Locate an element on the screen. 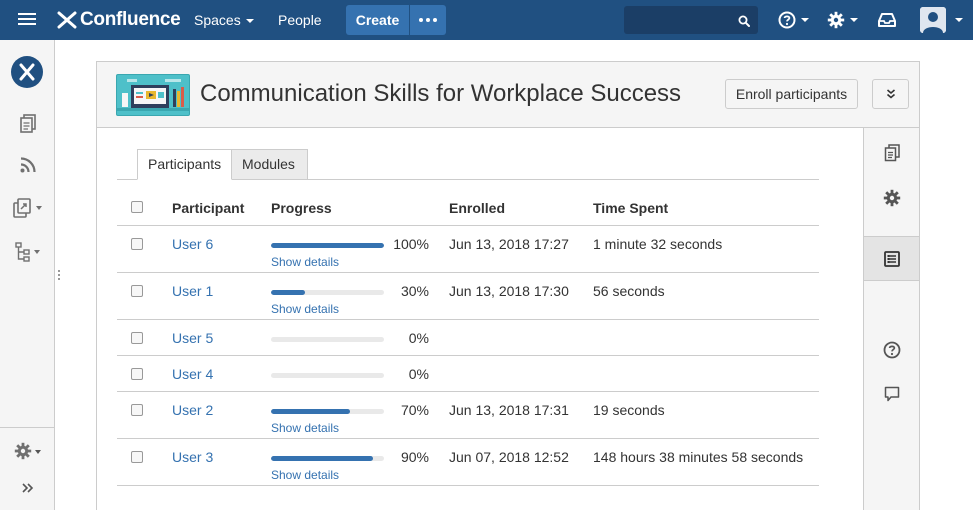 The width and height of the screenshot is (973, 510). expand-header-button is located at coordinates (890, 94).